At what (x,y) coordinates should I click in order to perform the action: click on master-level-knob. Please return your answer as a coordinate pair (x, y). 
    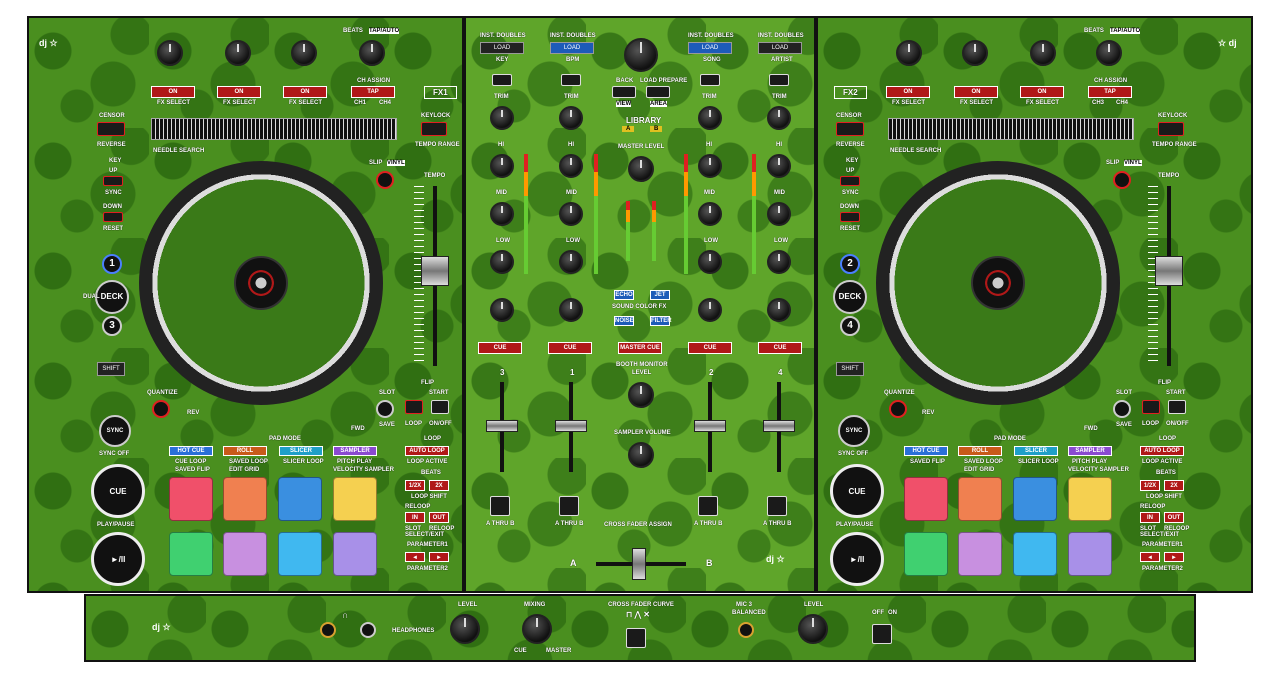
    Looking at the image, I should click on (641, 169).